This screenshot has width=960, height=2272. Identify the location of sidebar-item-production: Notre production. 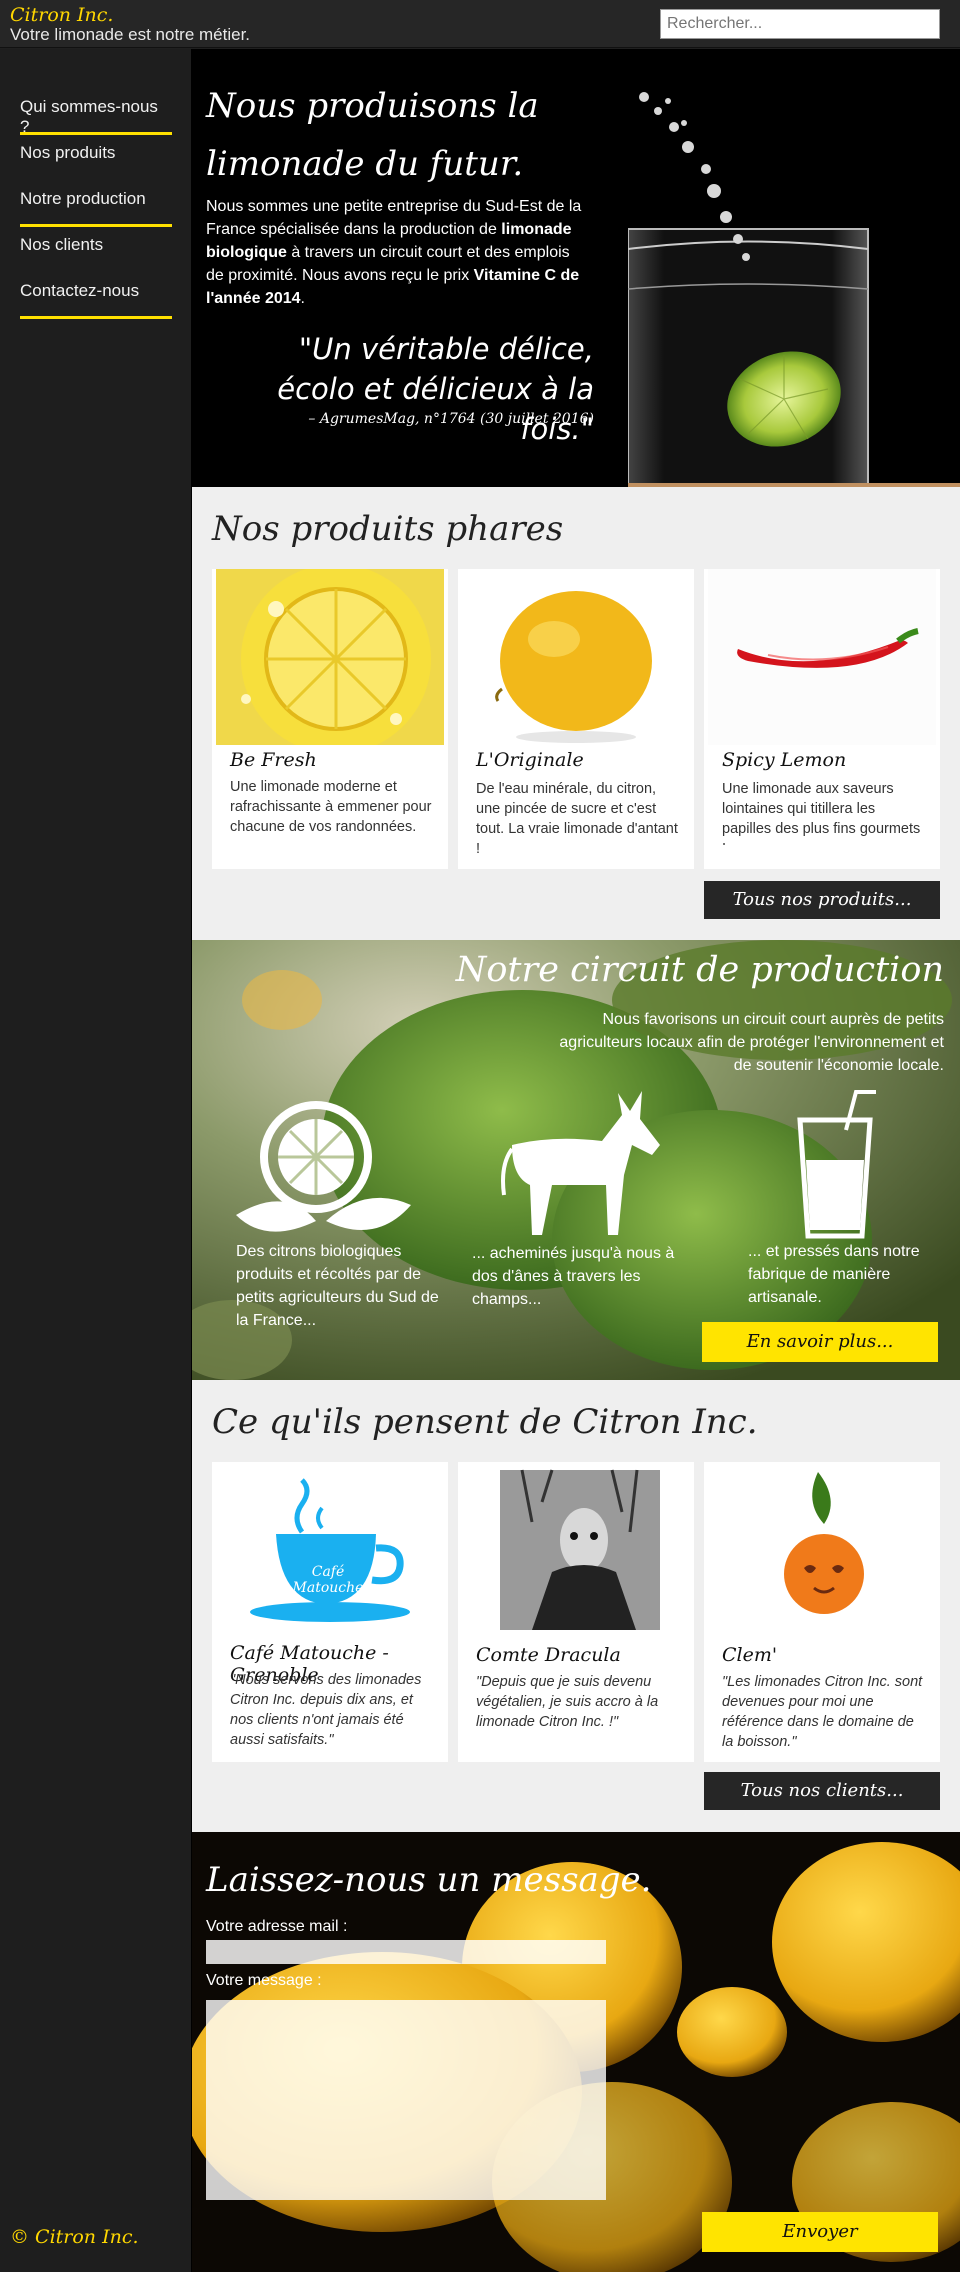
(96, 204).